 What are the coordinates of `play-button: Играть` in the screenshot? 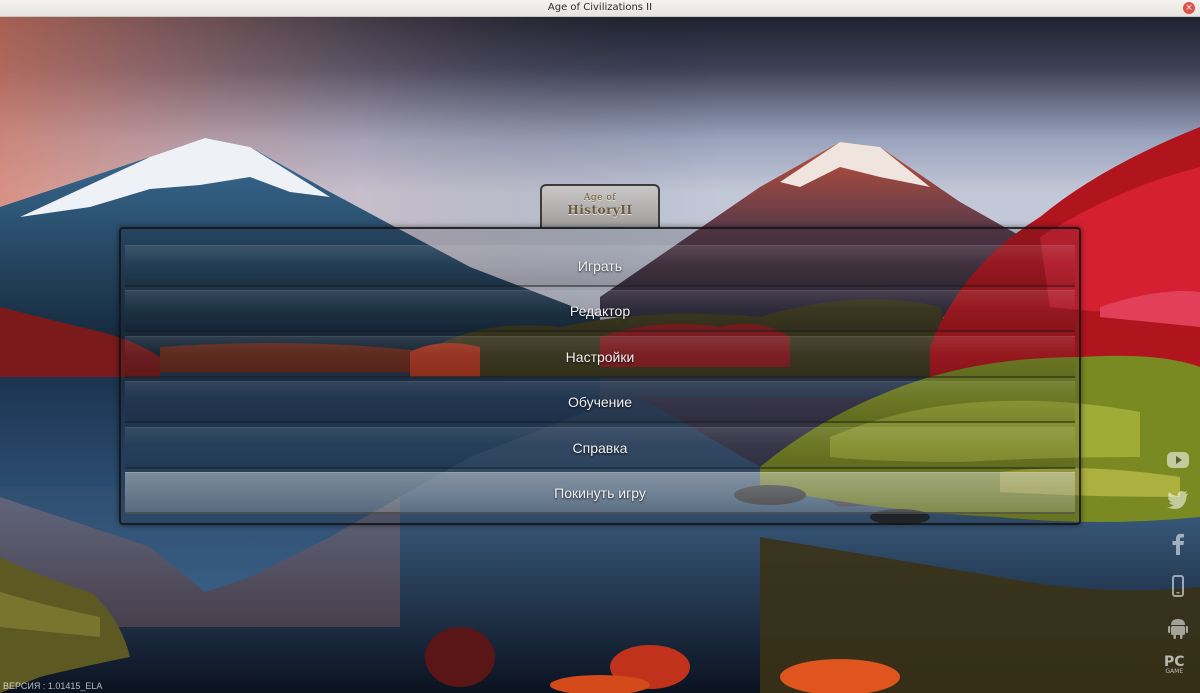 It's located at (600, 266).